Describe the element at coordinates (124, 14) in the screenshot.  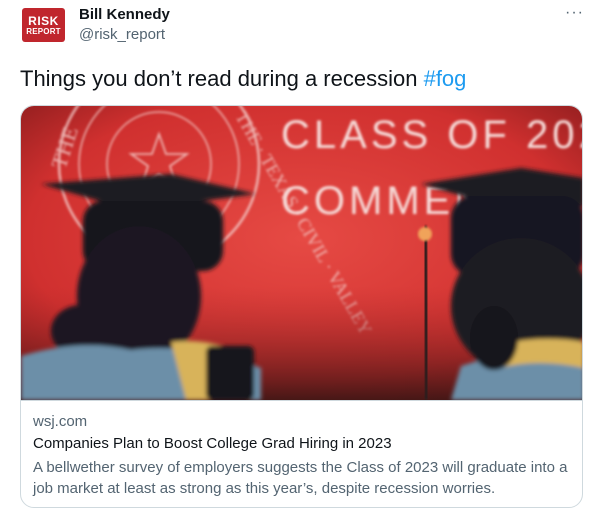
I see `author-name: Bill Kennedy` at that location.